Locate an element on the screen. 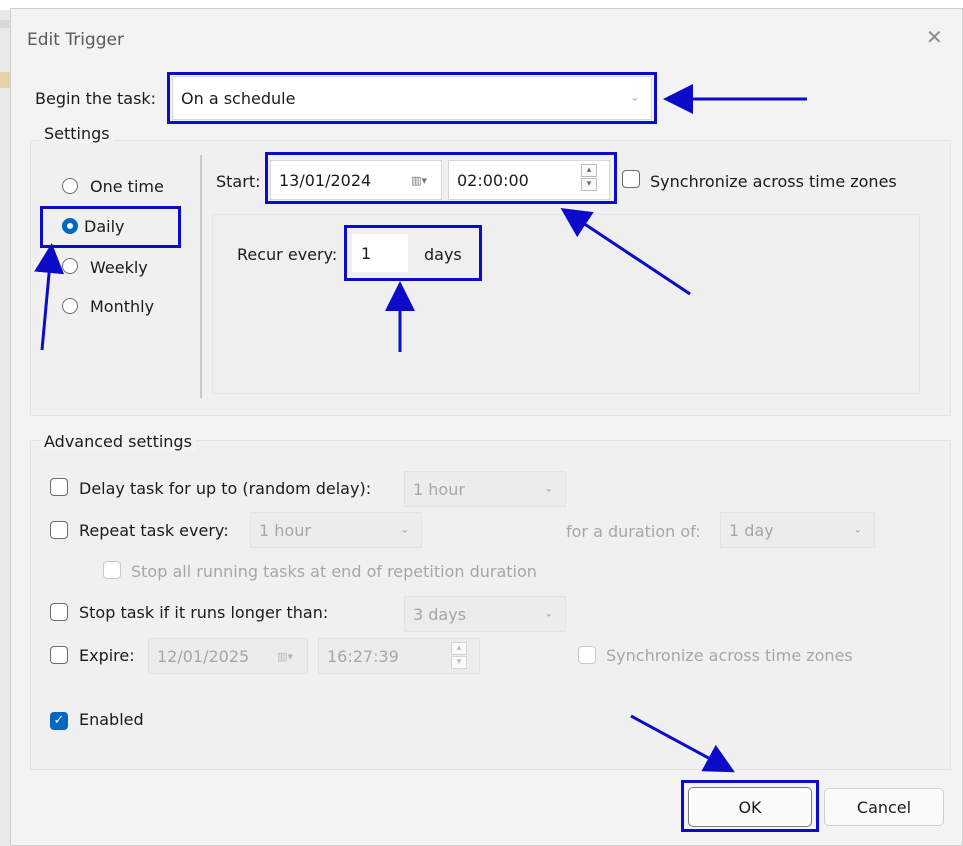 The width and height of the screenshot is (963, 846). arrow-to-start is located at coordinates (625, 252).